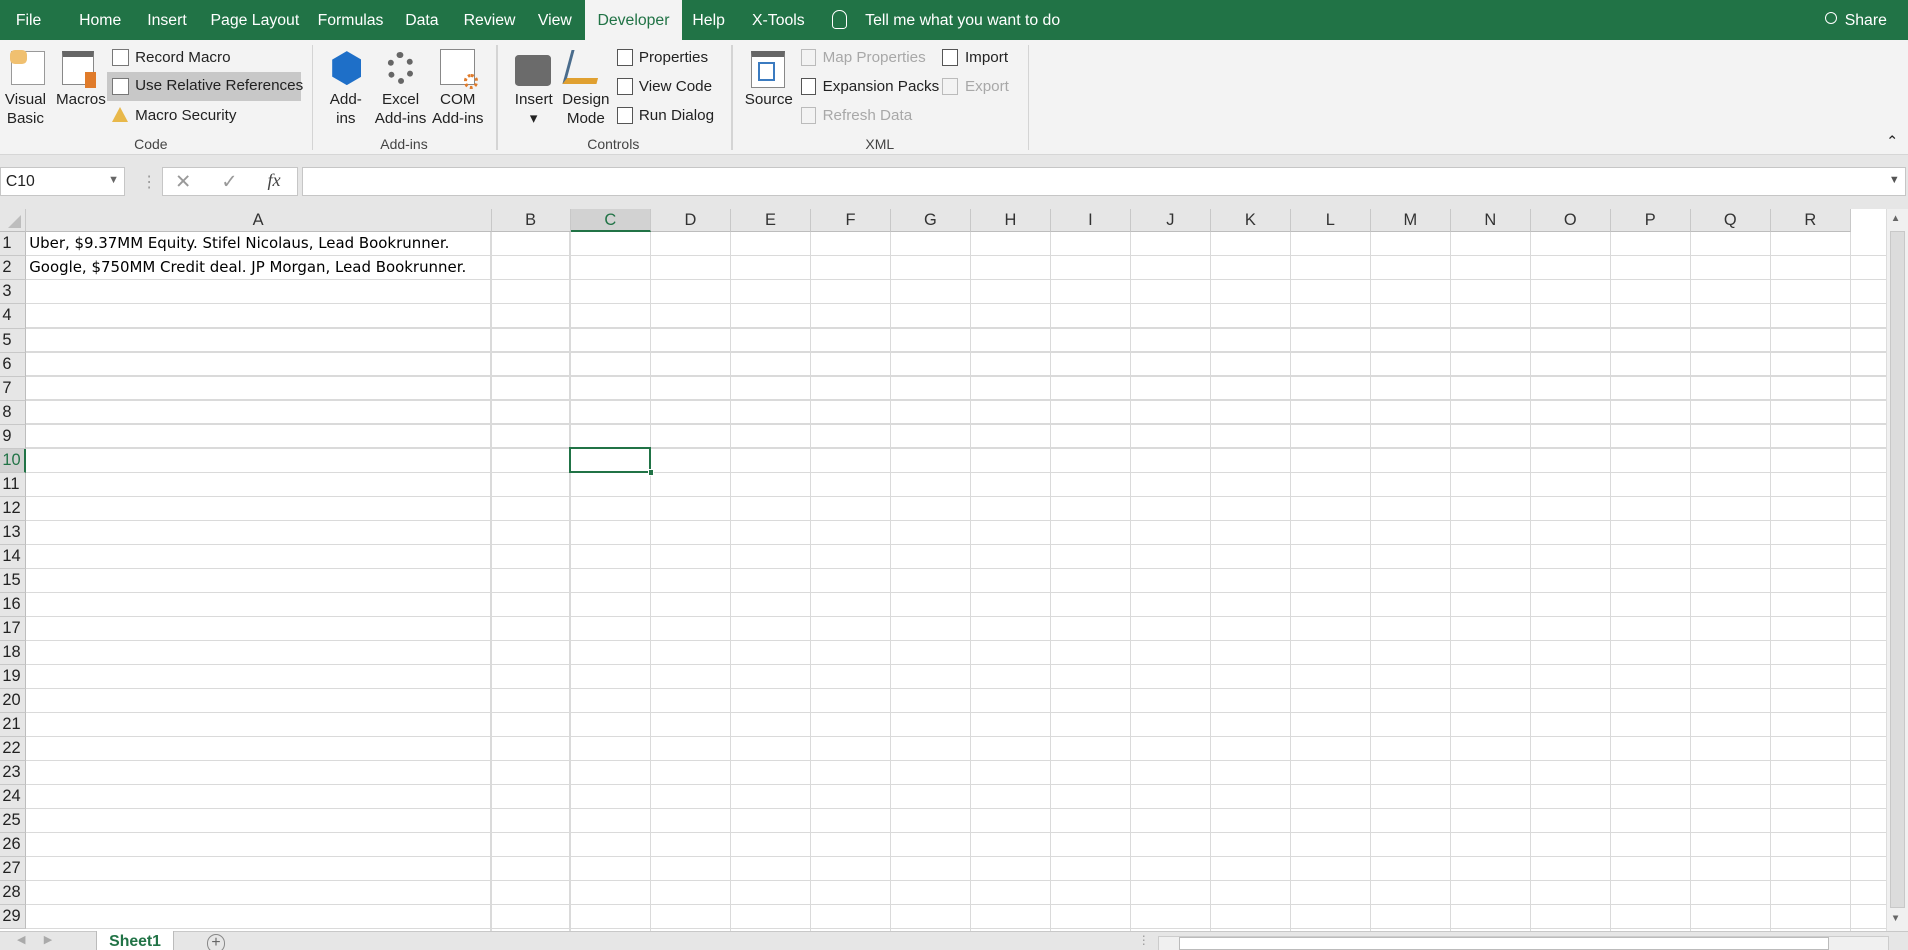  Describe the element at coordinates (1250, 221) in the screenshot. I see `column-header-K: K` at that location.